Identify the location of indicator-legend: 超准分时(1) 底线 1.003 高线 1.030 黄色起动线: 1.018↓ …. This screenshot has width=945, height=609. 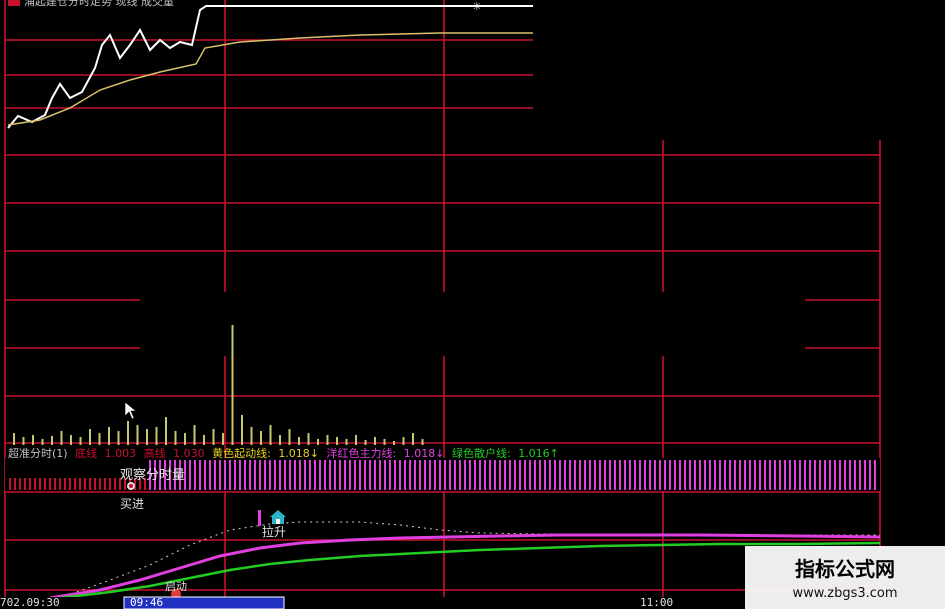
(285, 453).